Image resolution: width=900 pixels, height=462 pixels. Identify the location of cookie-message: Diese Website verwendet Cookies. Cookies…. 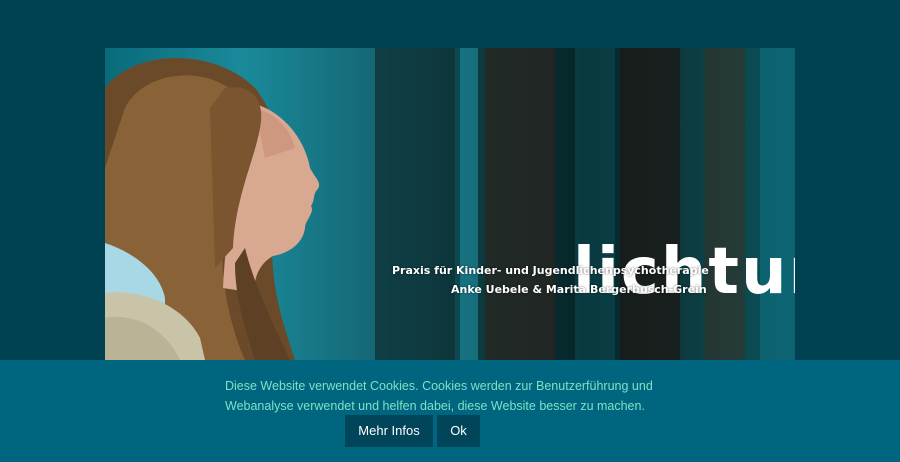
(455, 396).